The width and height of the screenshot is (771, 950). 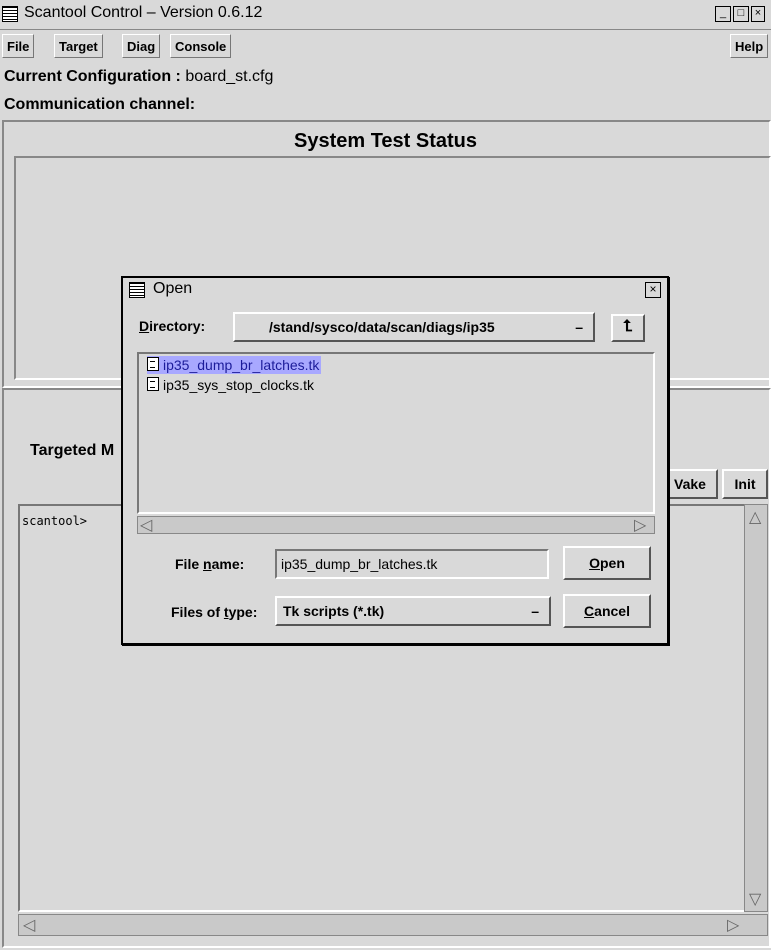 What do you see at coordinates (755, 899) in the screenshot?
I see `scroll-down-icon: ▽` at bounding box center [755, 899].